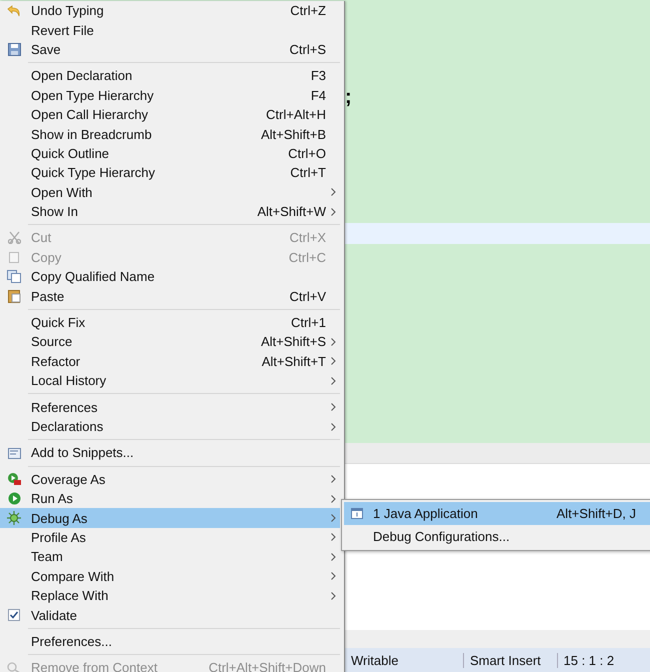 The width and height of the screenshot is (650, 672). I want to click on menu-item: Coverage As, so click(170, 479).